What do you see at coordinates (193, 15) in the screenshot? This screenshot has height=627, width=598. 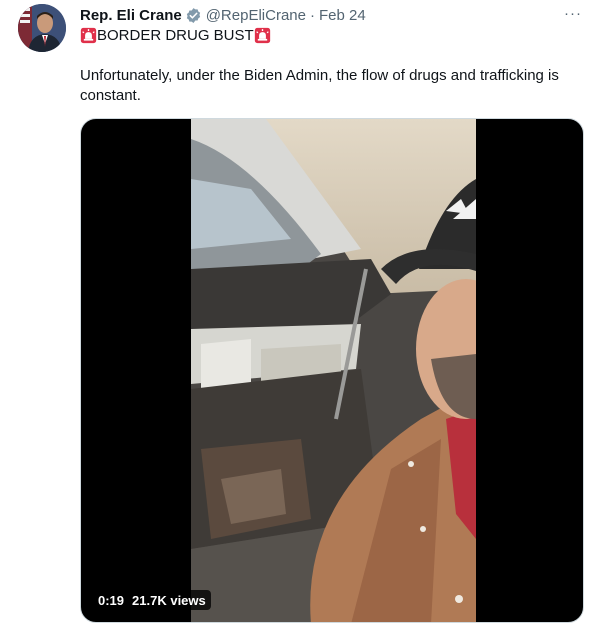 I see `verified-badge-icon` at bounding box center [193, 15].